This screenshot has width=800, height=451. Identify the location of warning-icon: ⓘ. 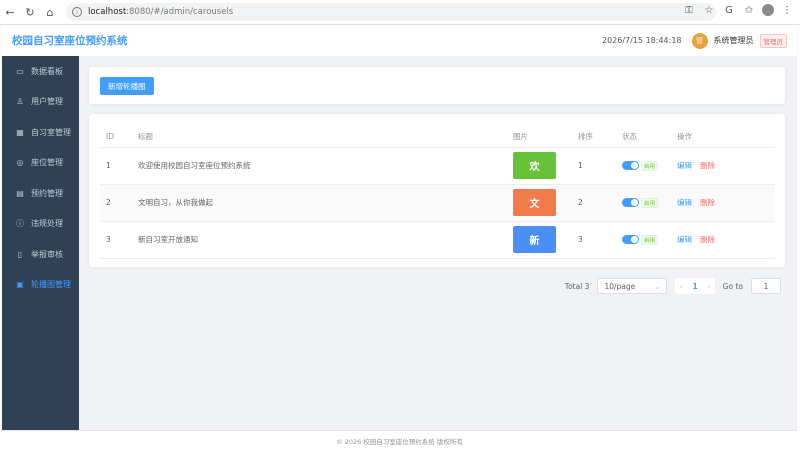
(20, 224).